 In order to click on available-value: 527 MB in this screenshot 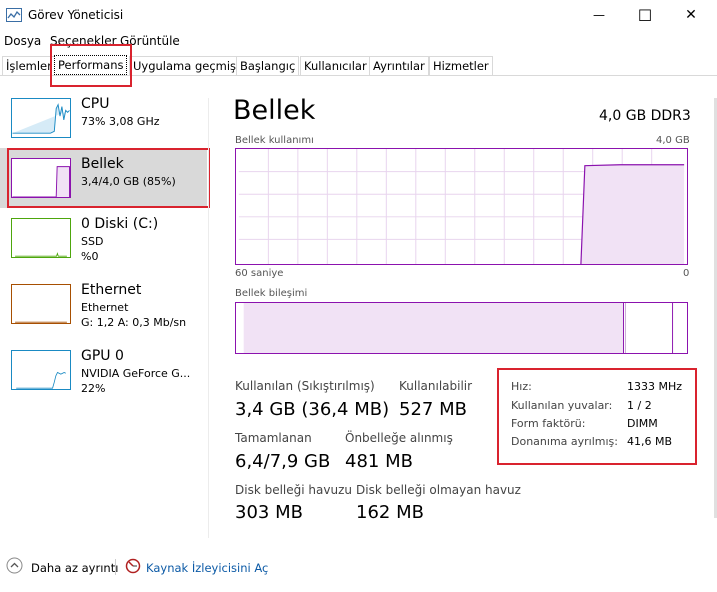, I will do `click(433, 409)`.